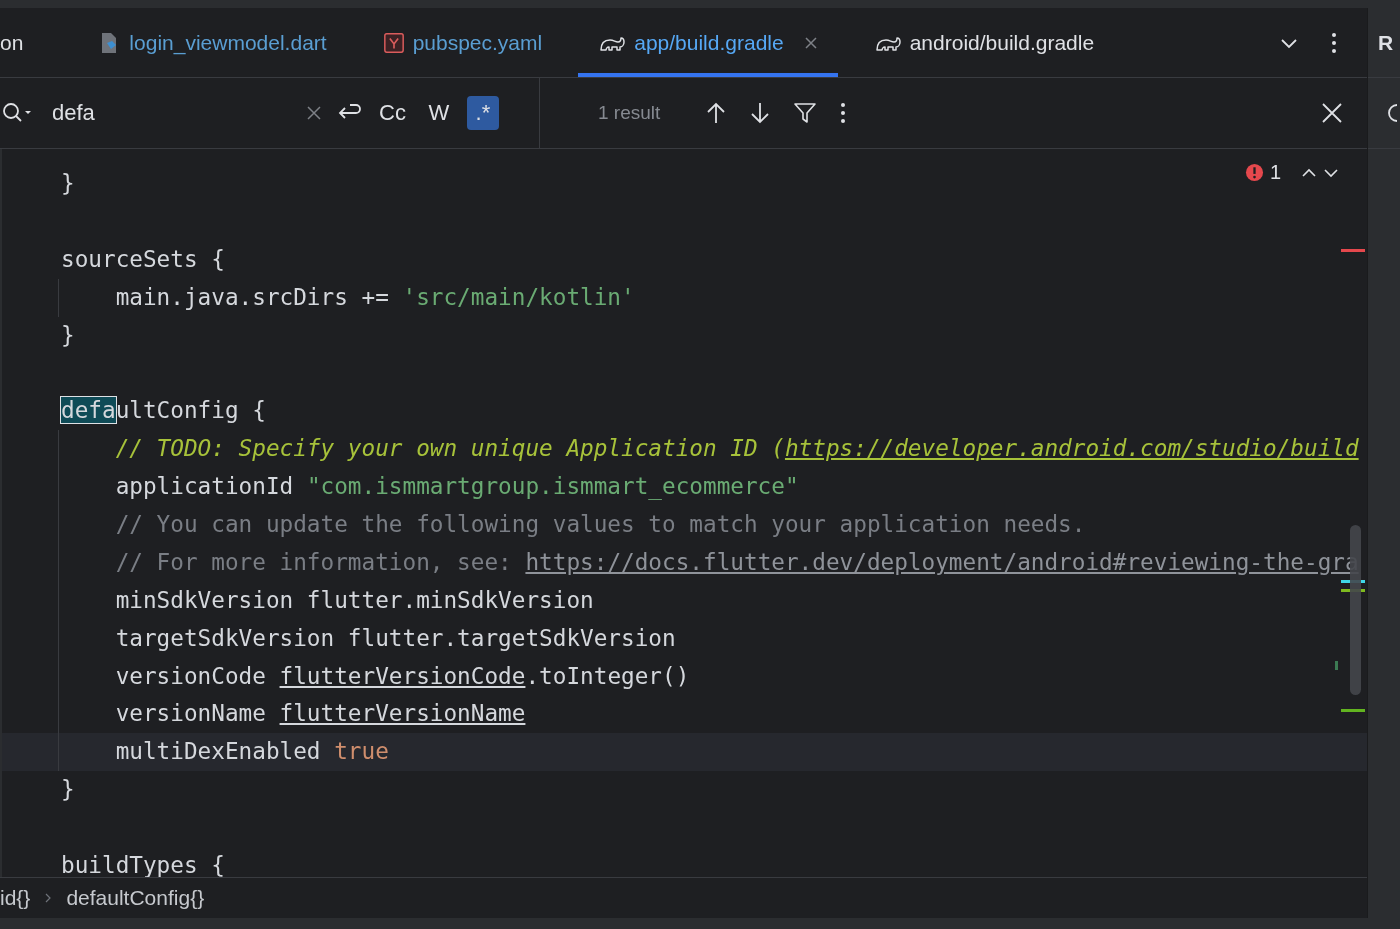 The image size is (1400, 929). I want to click on search-option-toggle: W, so click(438, 113).